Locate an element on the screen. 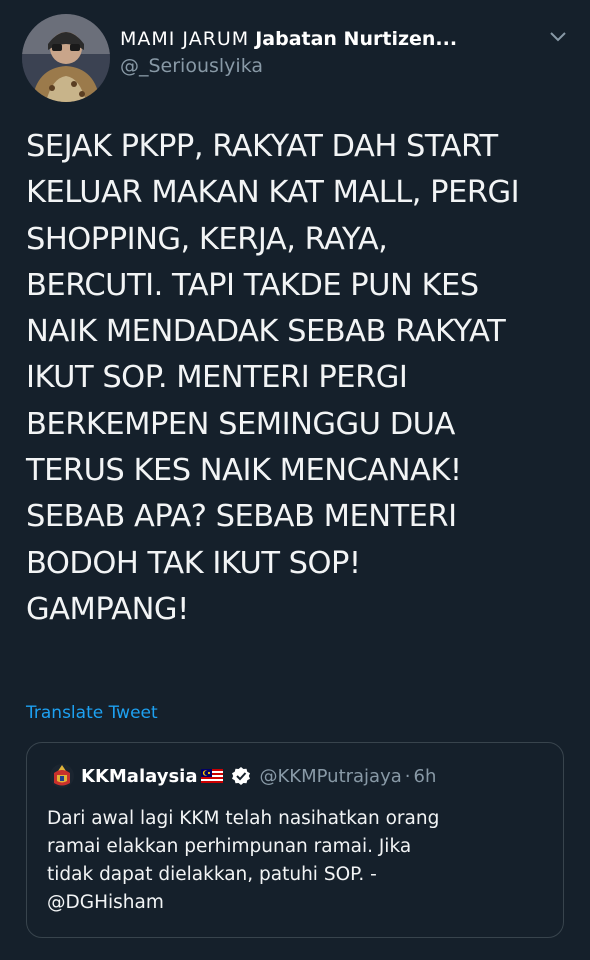 The width and height of the screenshot is (590, 960). author-handle: @_Seriouslyika is located at coordinates (330, 66).